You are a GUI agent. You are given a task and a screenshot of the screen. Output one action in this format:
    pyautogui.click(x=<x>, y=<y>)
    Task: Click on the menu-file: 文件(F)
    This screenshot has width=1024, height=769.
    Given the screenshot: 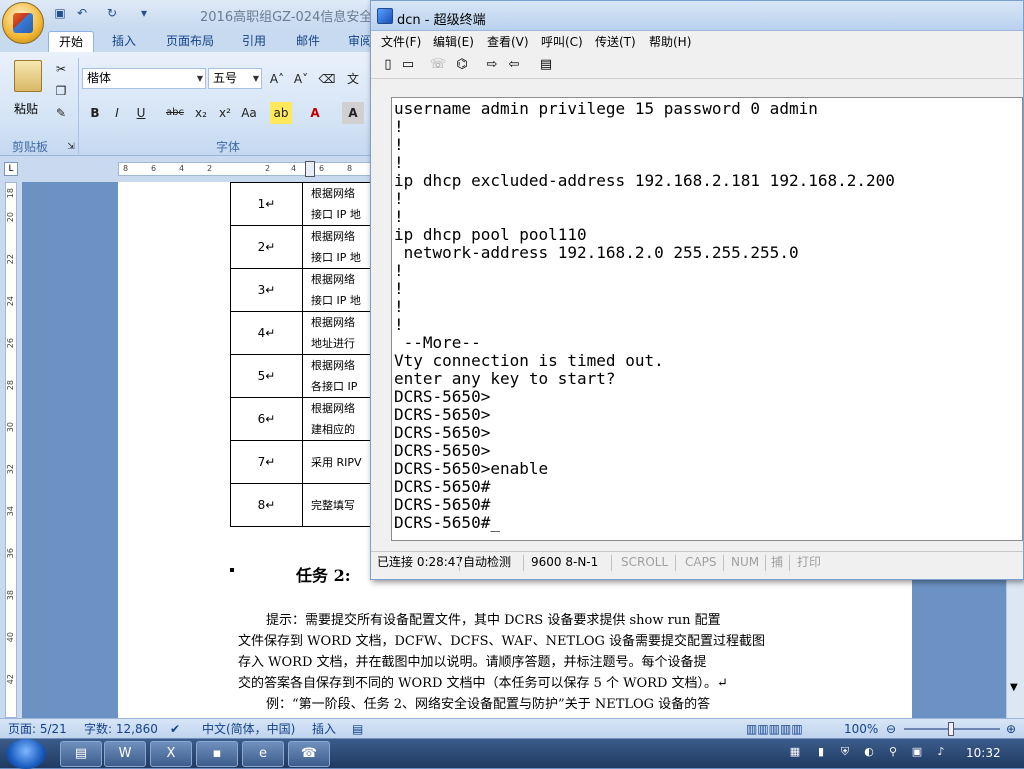 What is the action you would take?
    pyautogui.click(x=401, y=41)
    